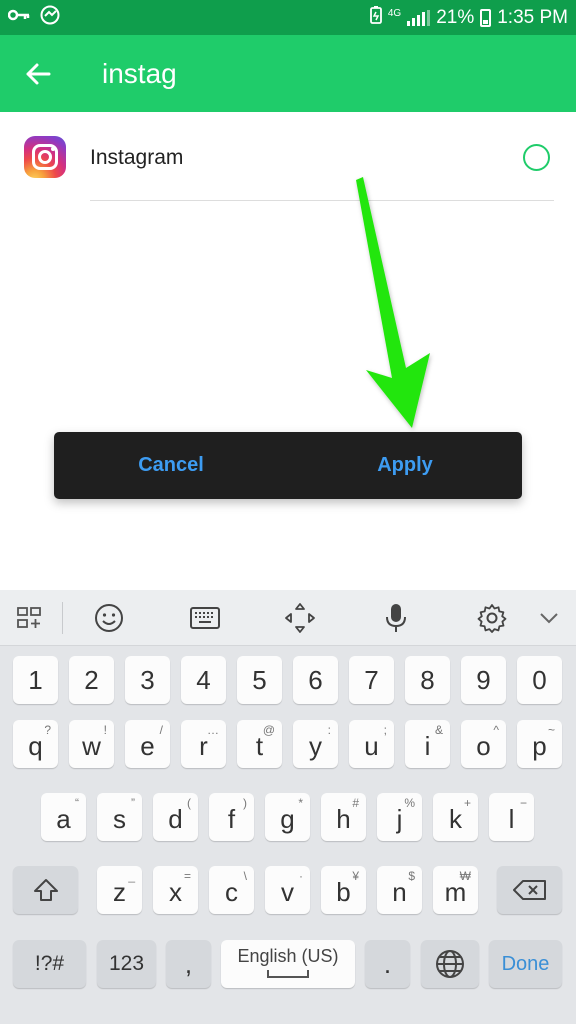 The width and height of the screenshot is (576, 1024). Describe the element at coordinates (288, 17) in the screenshot. I see `status-bar: 4G 21% 1:35 PM` at that location.